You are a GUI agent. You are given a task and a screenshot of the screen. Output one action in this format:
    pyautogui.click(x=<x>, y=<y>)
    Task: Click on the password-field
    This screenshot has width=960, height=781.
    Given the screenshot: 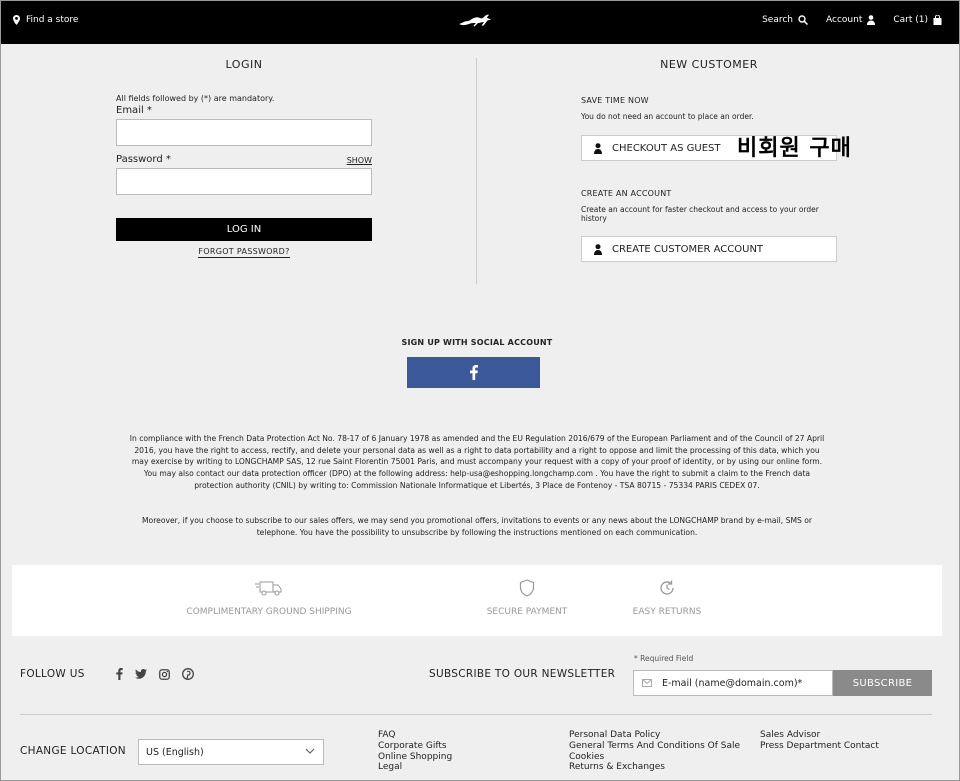 What is the action you would take?
    pyautogui.click(x=244, y=181)
    